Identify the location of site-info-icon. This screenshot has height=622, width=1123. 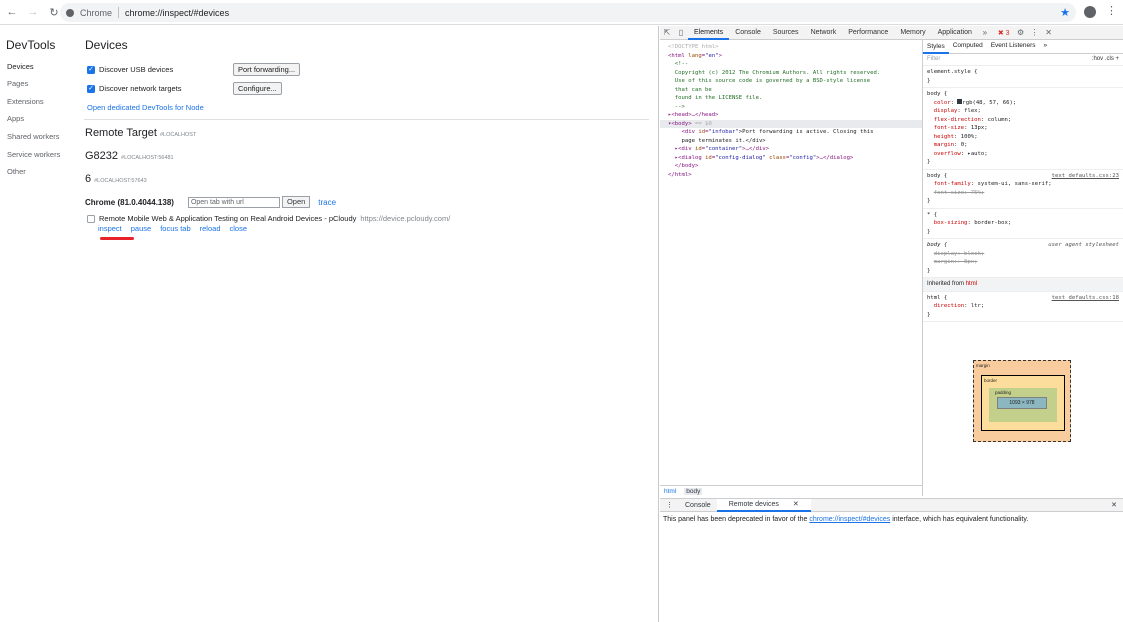
(70, 12).